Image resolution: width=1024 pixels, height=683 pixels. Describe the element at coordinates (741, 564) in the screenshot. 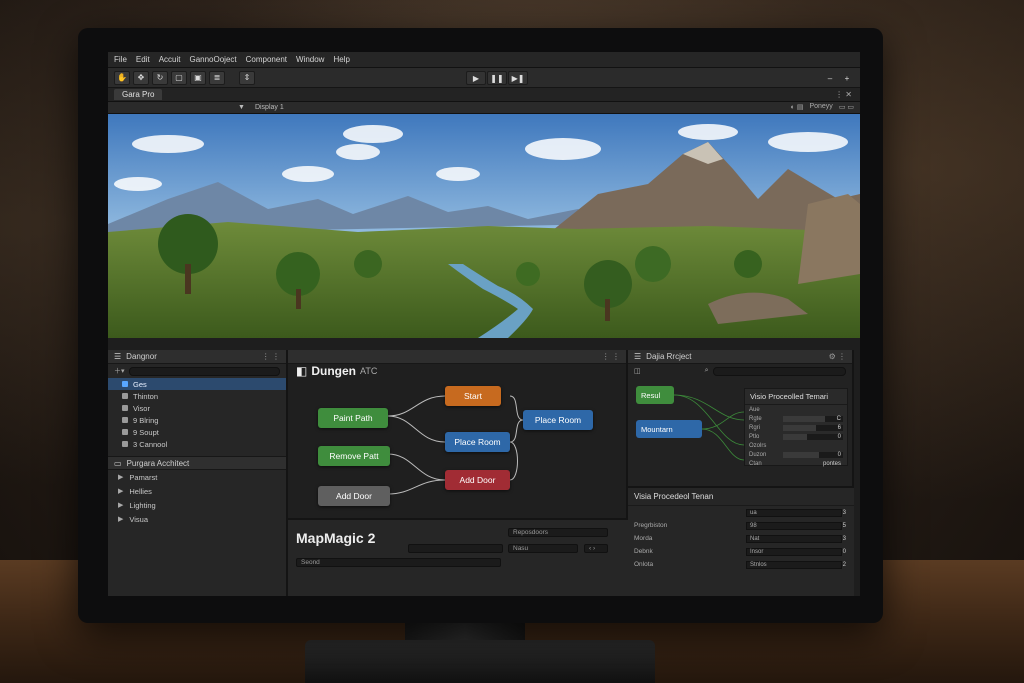

I see `inspector-row: Onlota Stnlos 2` at that location.